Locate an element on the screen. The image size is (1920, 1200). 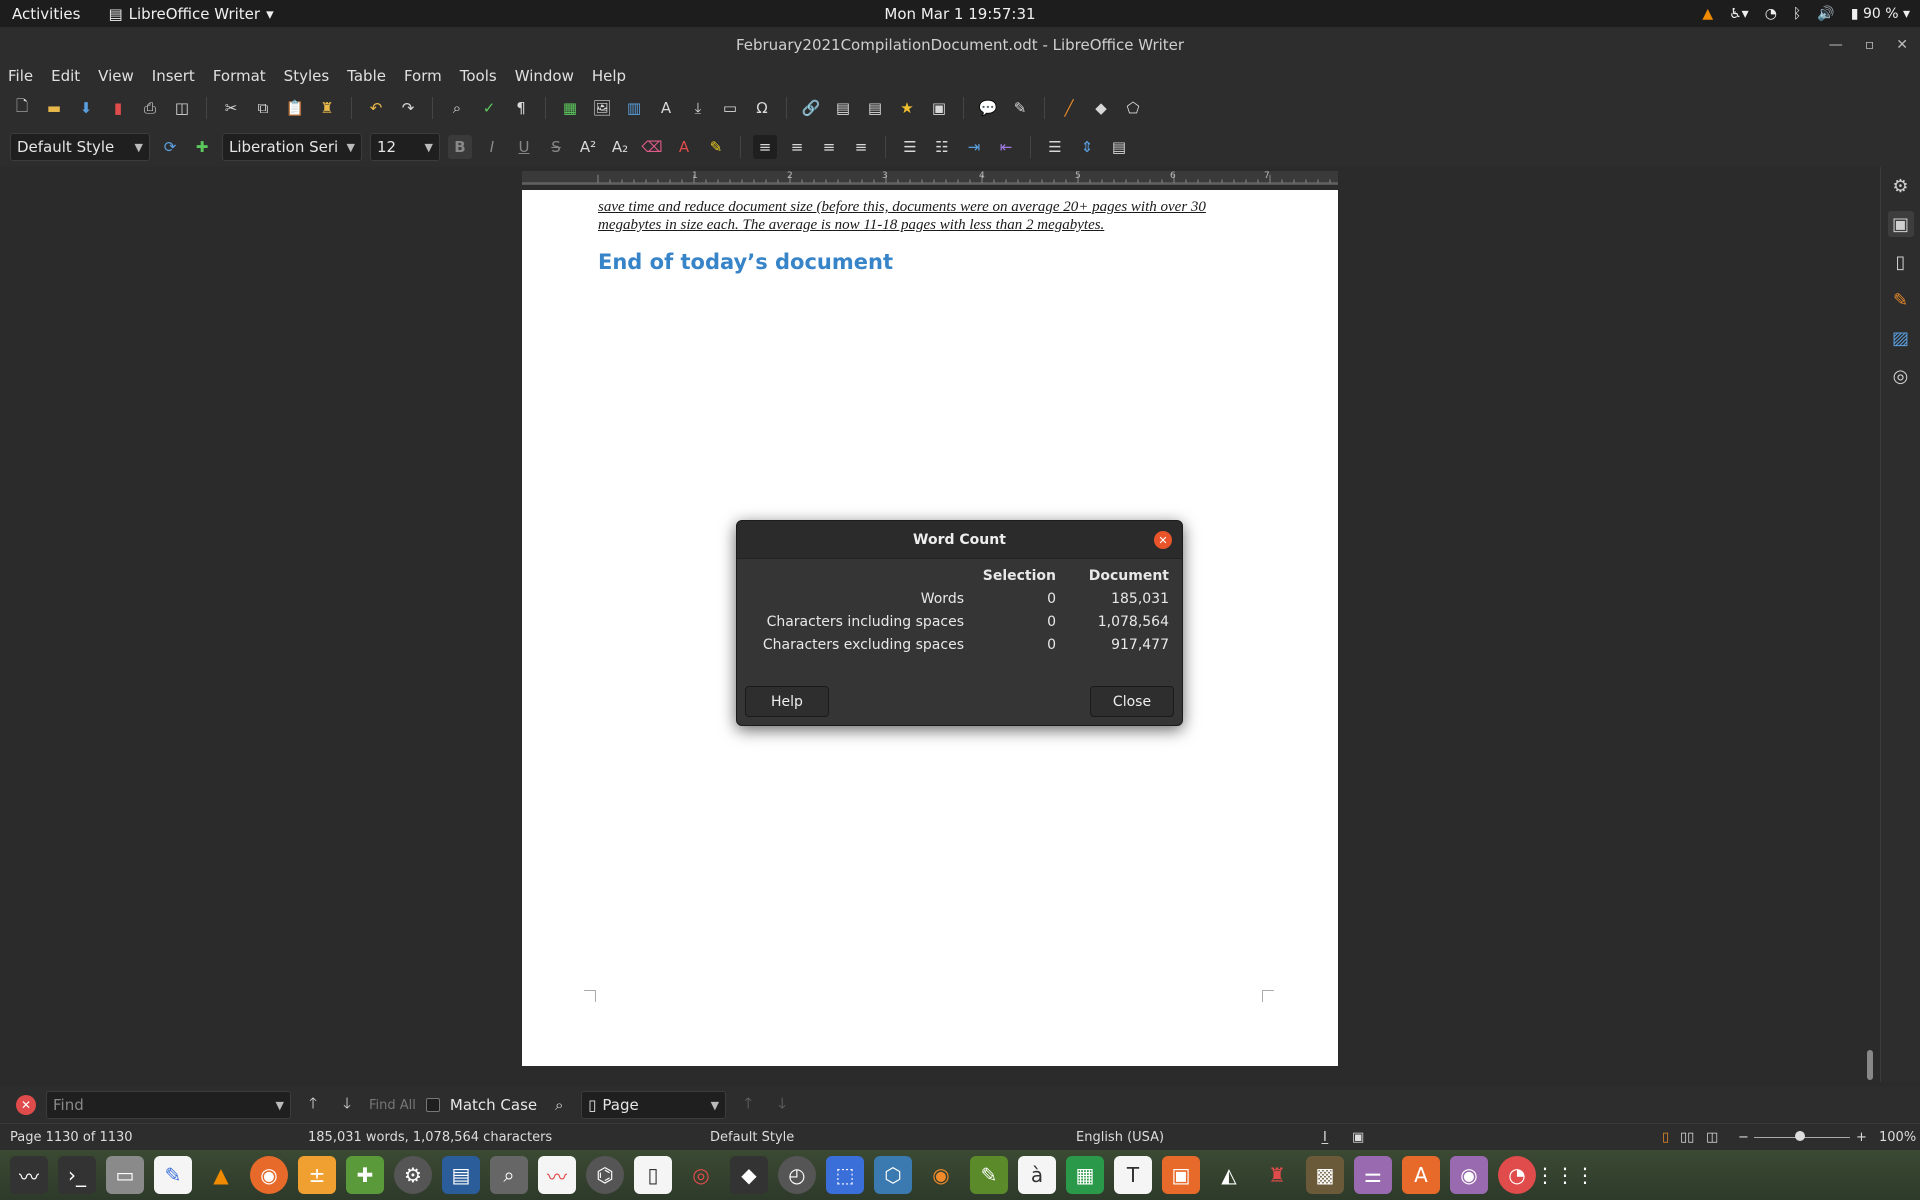
clock-app-icon: ◴ is located at coordinates (797, 1175).